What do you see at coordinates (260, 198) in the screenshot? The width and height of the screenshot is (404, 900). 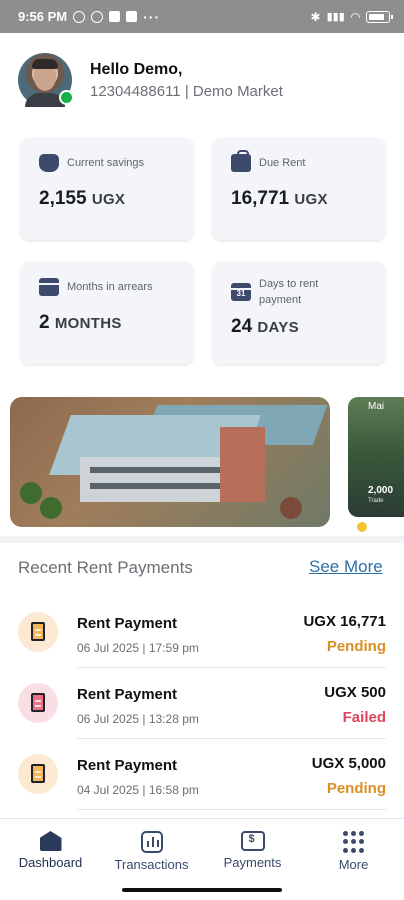 I see `stat-value: 16,771` at bounding box center [260, 198].